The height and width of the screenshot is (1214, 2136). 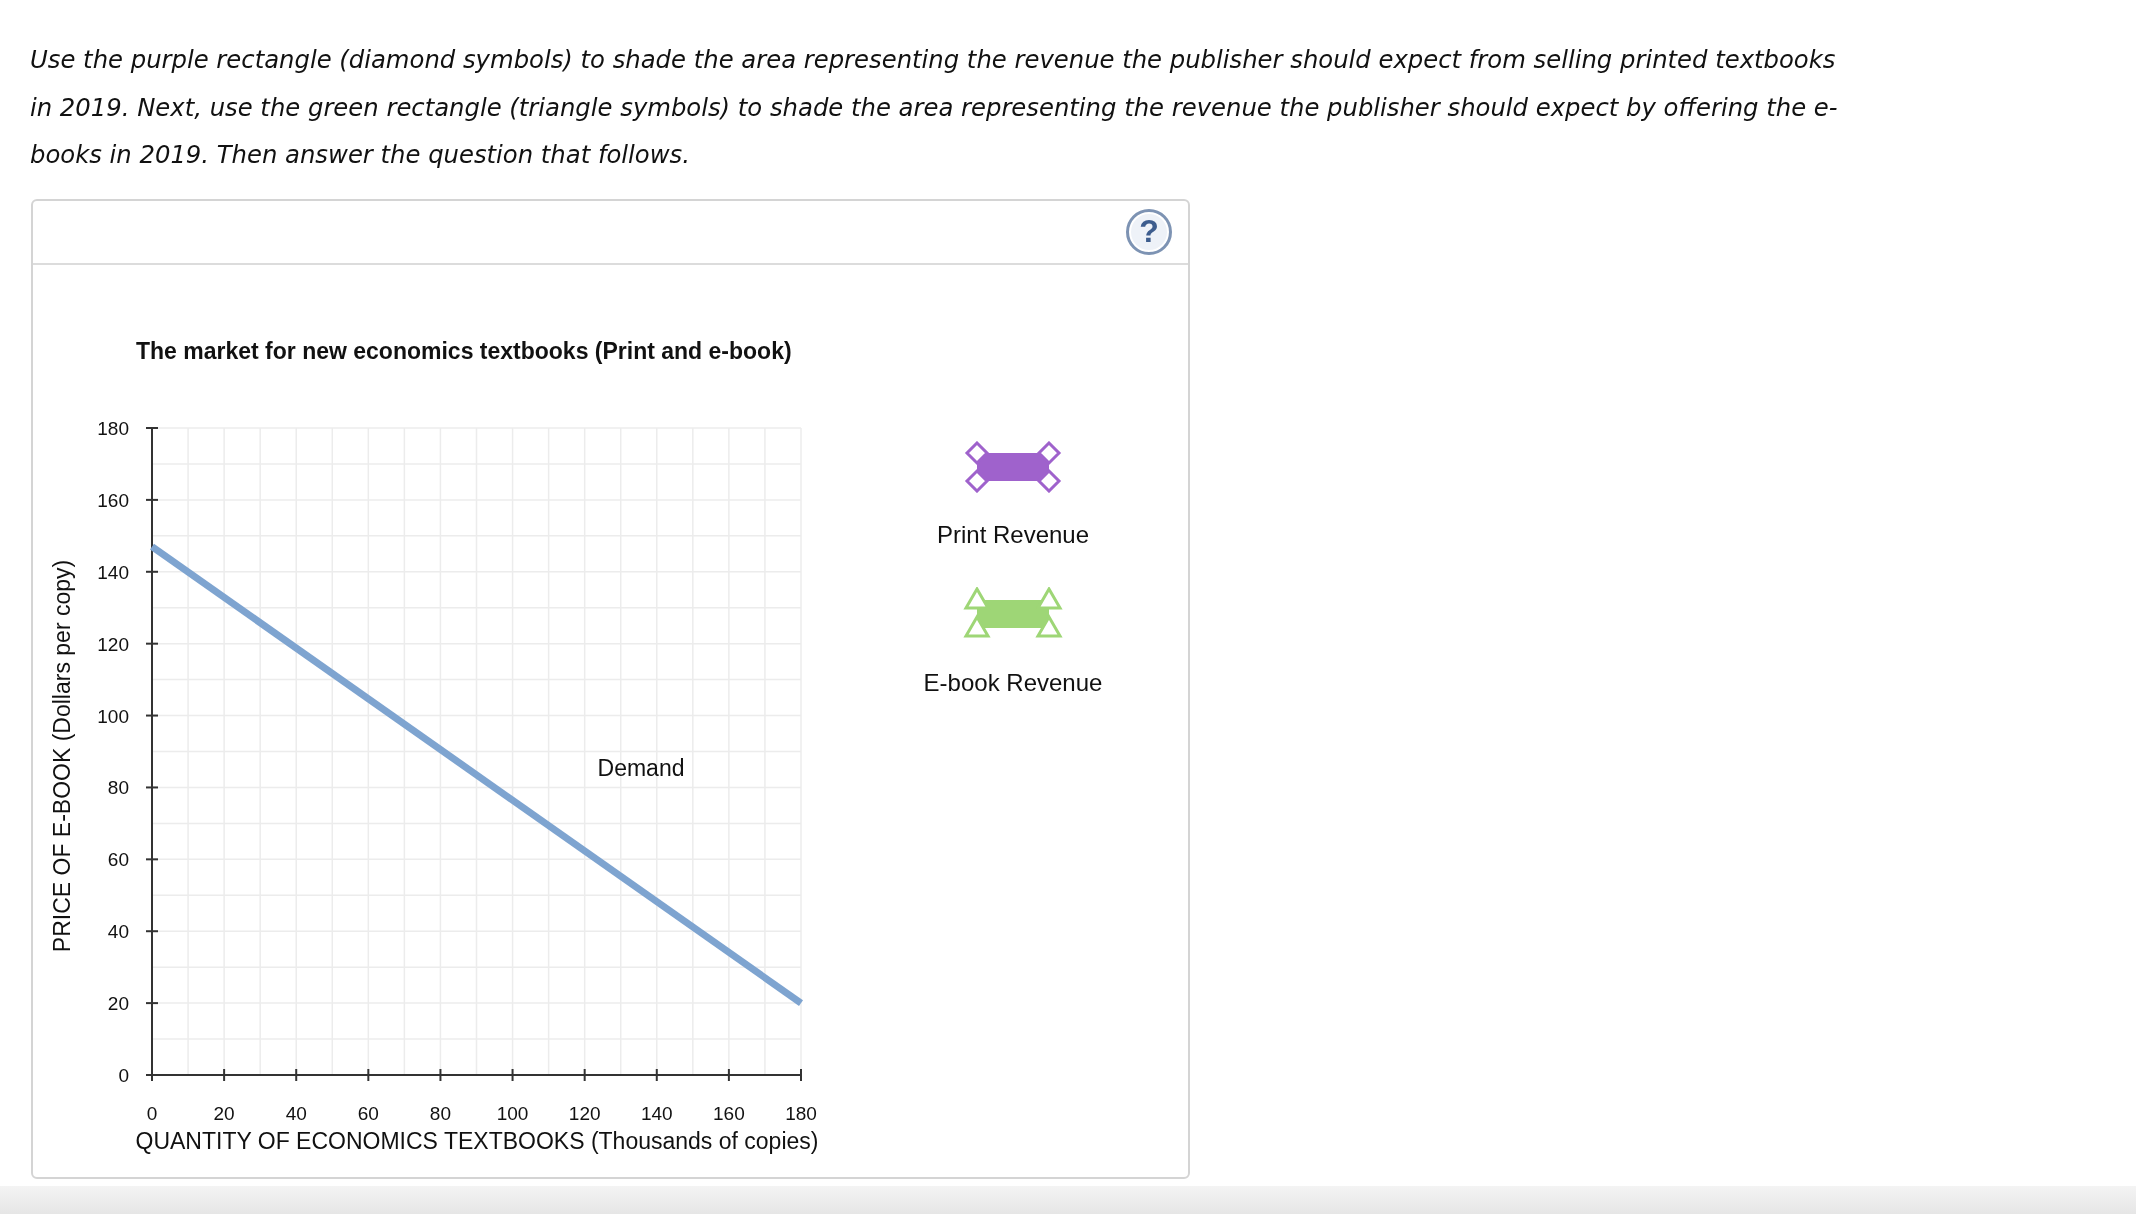 What do you see at coordinates (656, 1113) in the screenshot?
I see `x-tick-label: 140` at bounding box center [656, 1113].